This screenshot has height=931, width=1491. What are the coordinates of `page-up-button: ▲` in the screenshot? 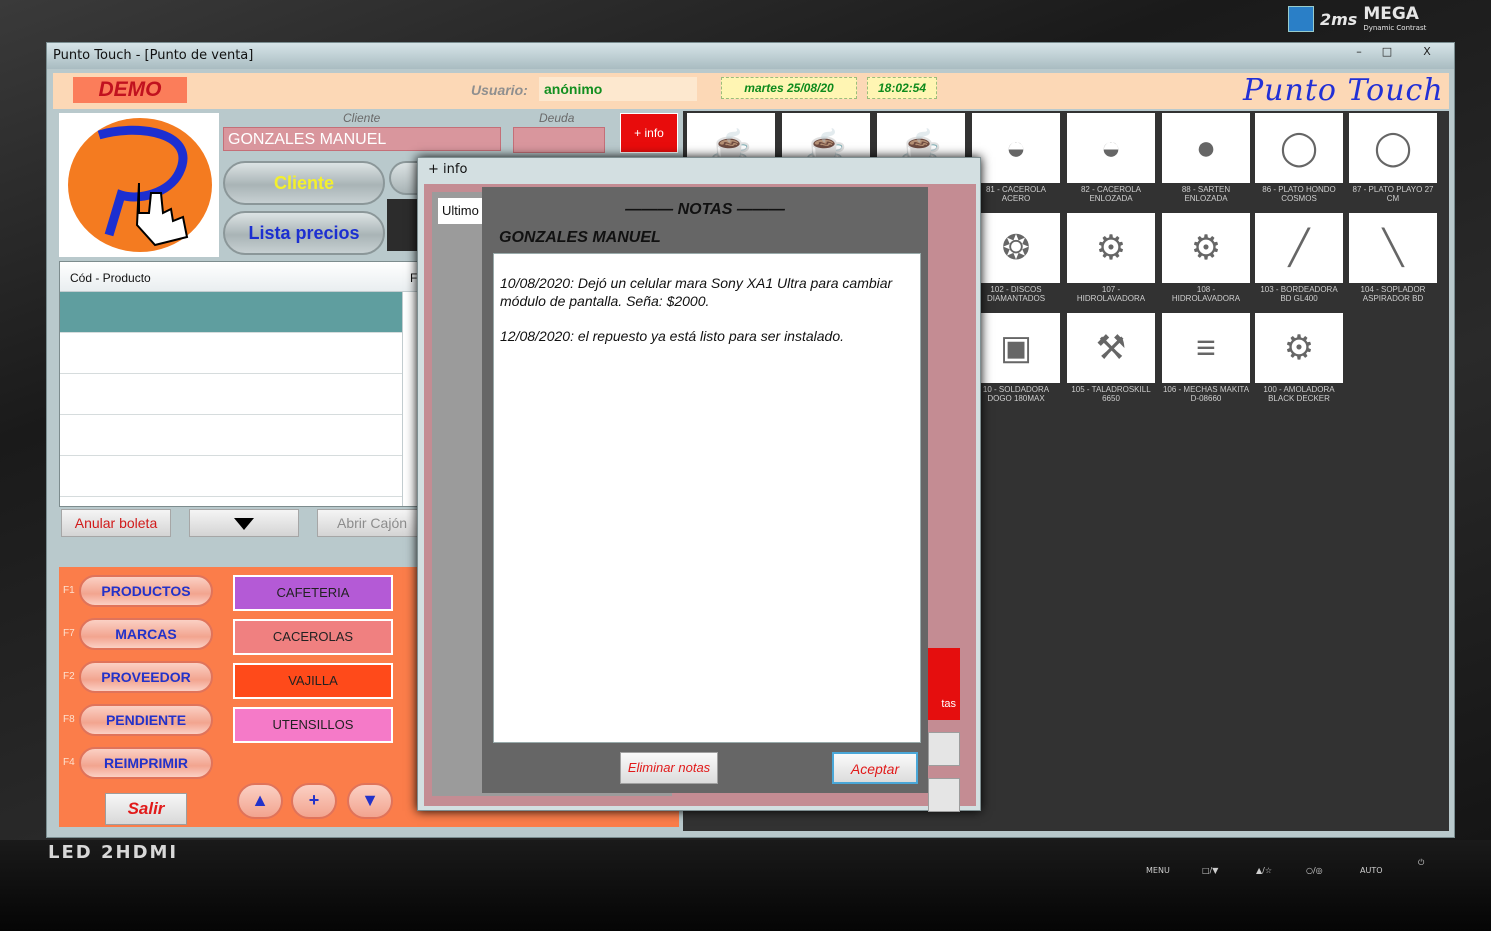 It's located at (260, 801).